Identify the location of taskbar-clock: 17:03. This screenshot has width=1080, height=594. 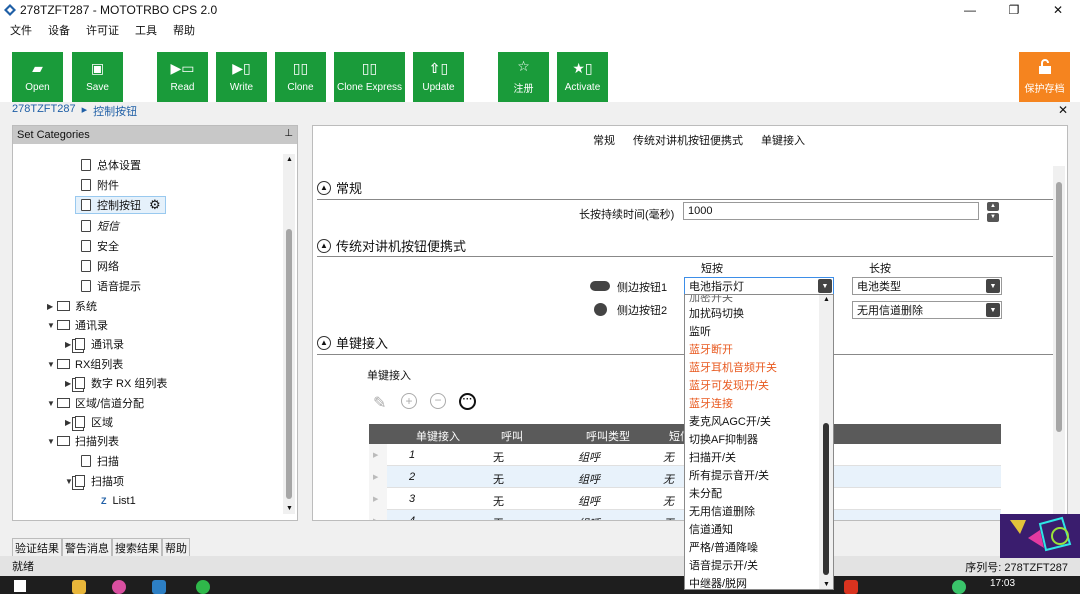
(1002, 583).